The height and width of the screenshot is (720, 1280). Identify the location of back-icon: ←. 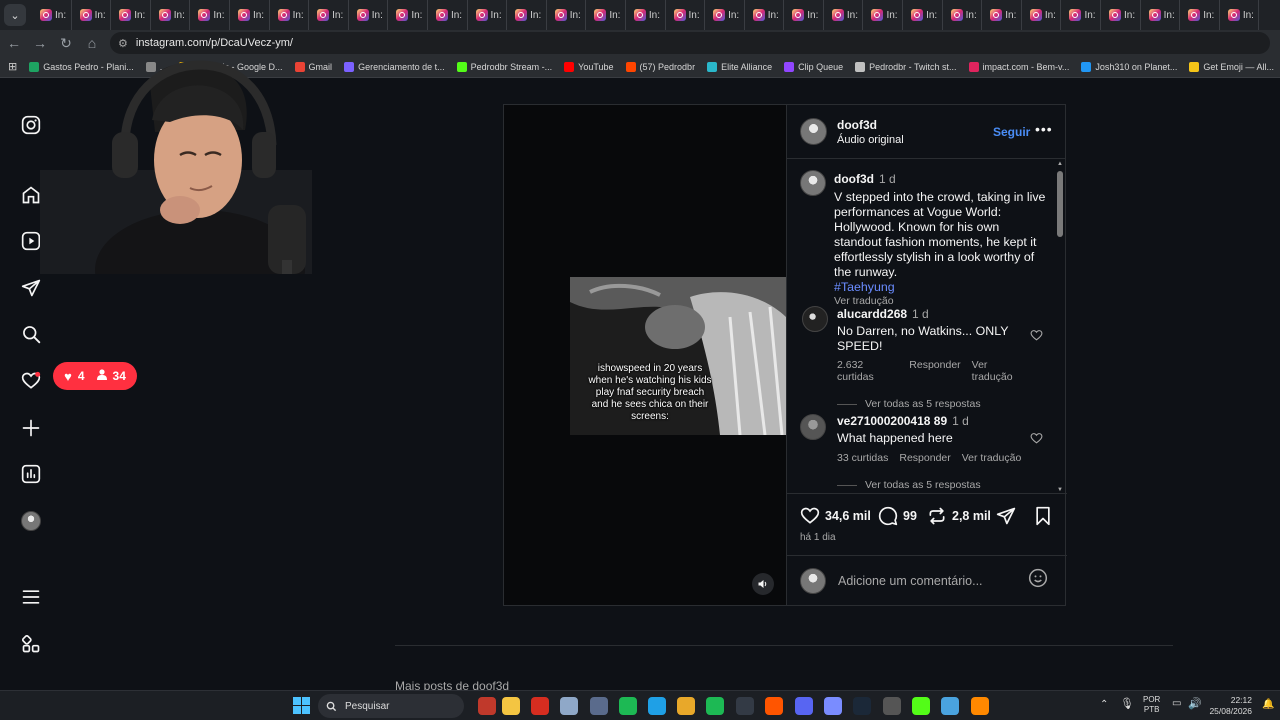
(14, 43).